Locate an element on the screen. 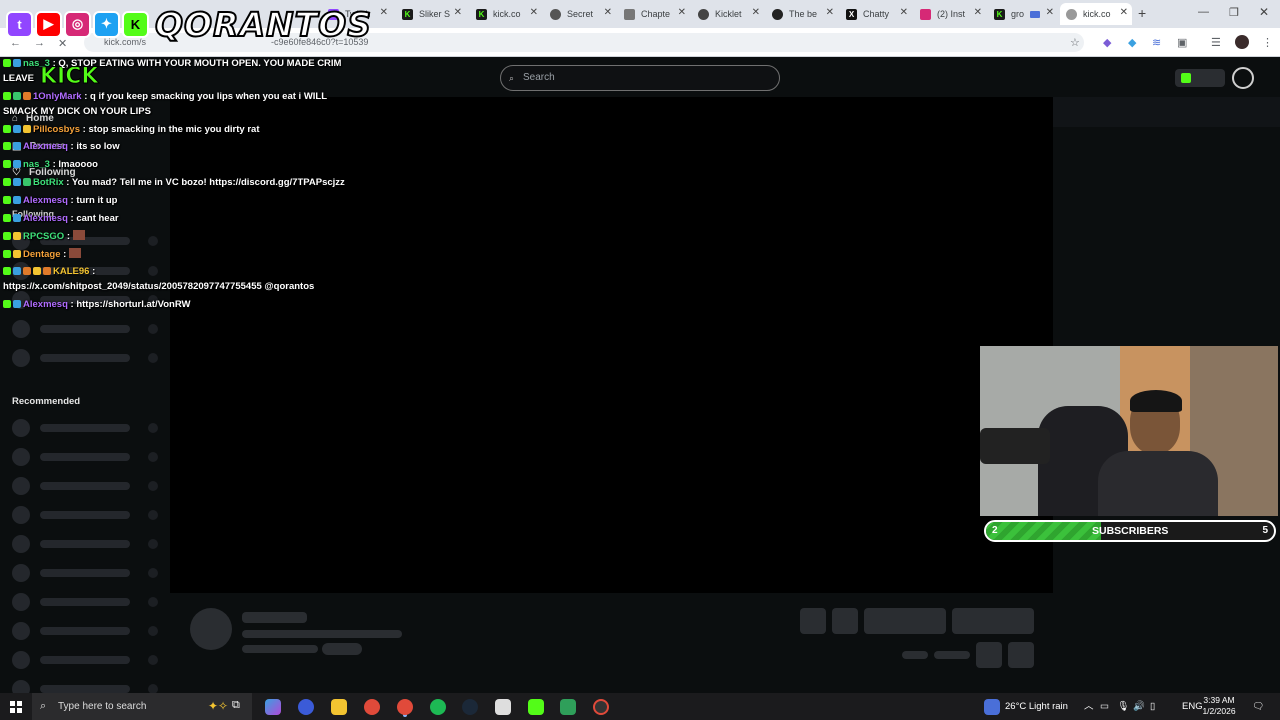 The width and height of the screenshot is (1280, 720). tab-the-be: The be ✕ is located at coordinates (802, 14).